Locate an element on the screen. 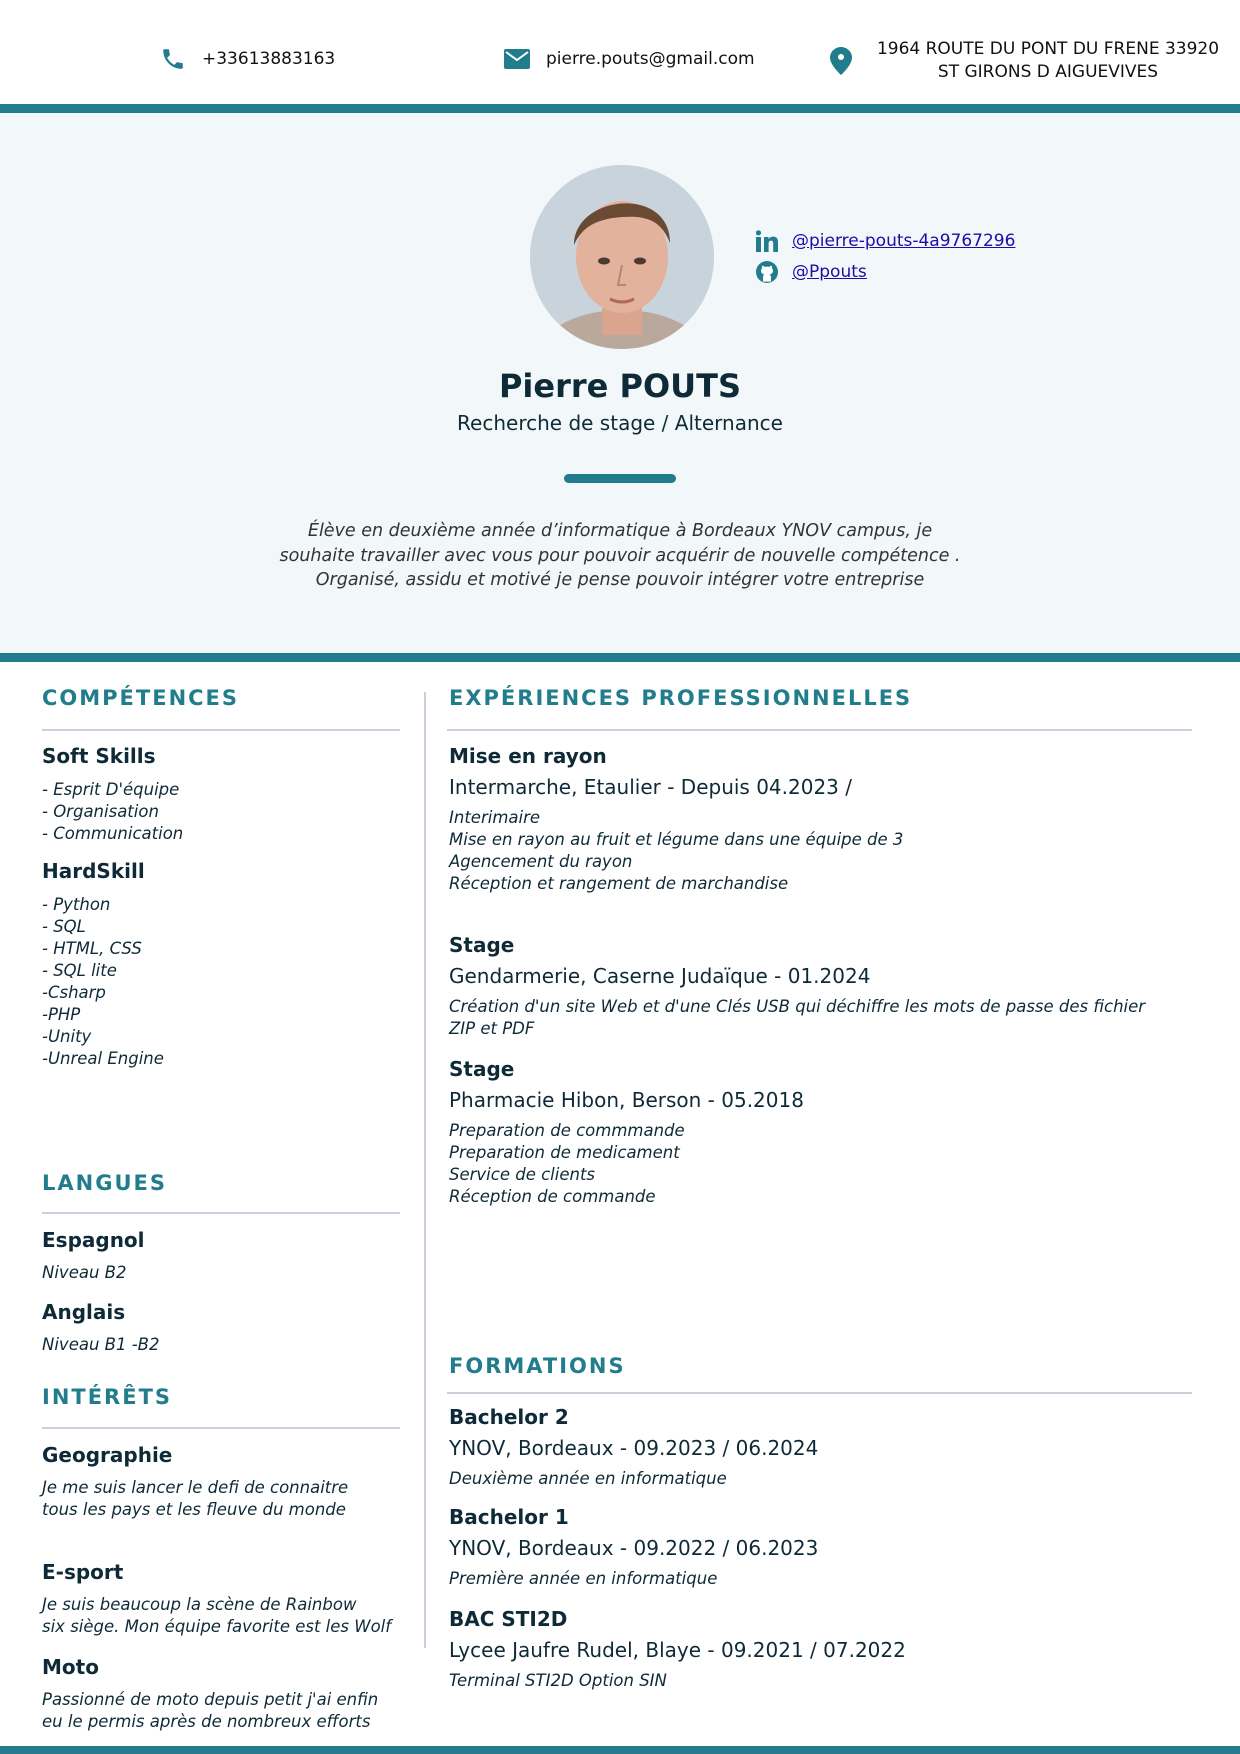  language-level: Niveau B1 -B2 is located at coordinates (101, 1345).